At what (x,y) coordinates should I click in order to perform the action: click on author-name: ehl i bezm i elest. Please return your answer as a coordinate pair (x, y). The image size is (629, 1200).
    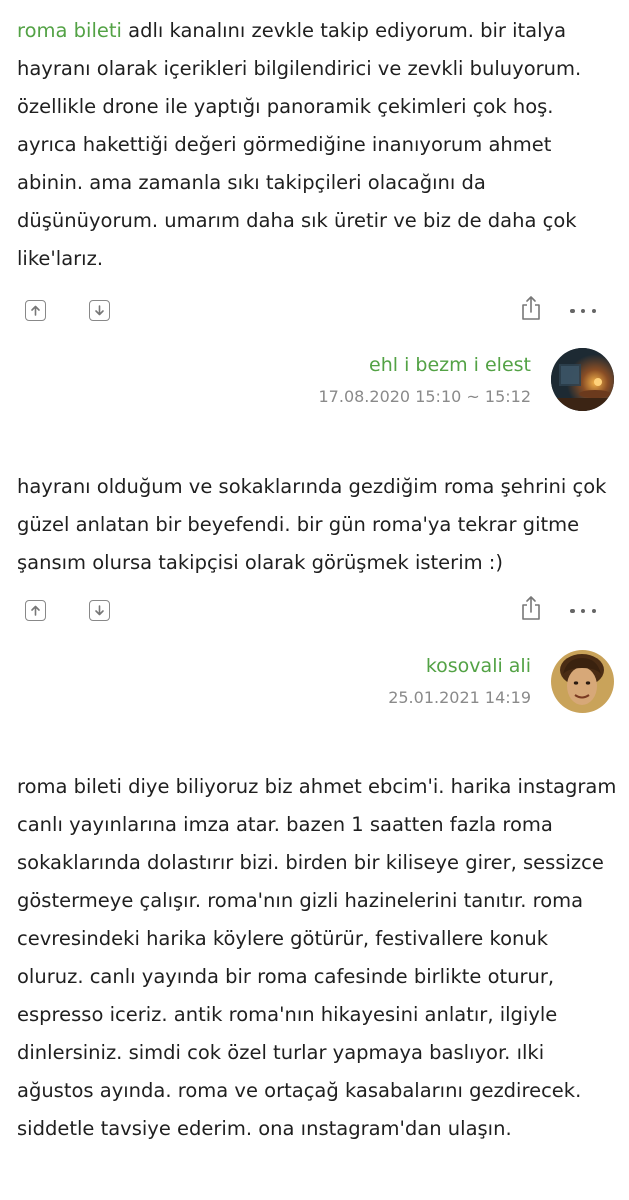
    Looking at the image, I should click on (450, 365).